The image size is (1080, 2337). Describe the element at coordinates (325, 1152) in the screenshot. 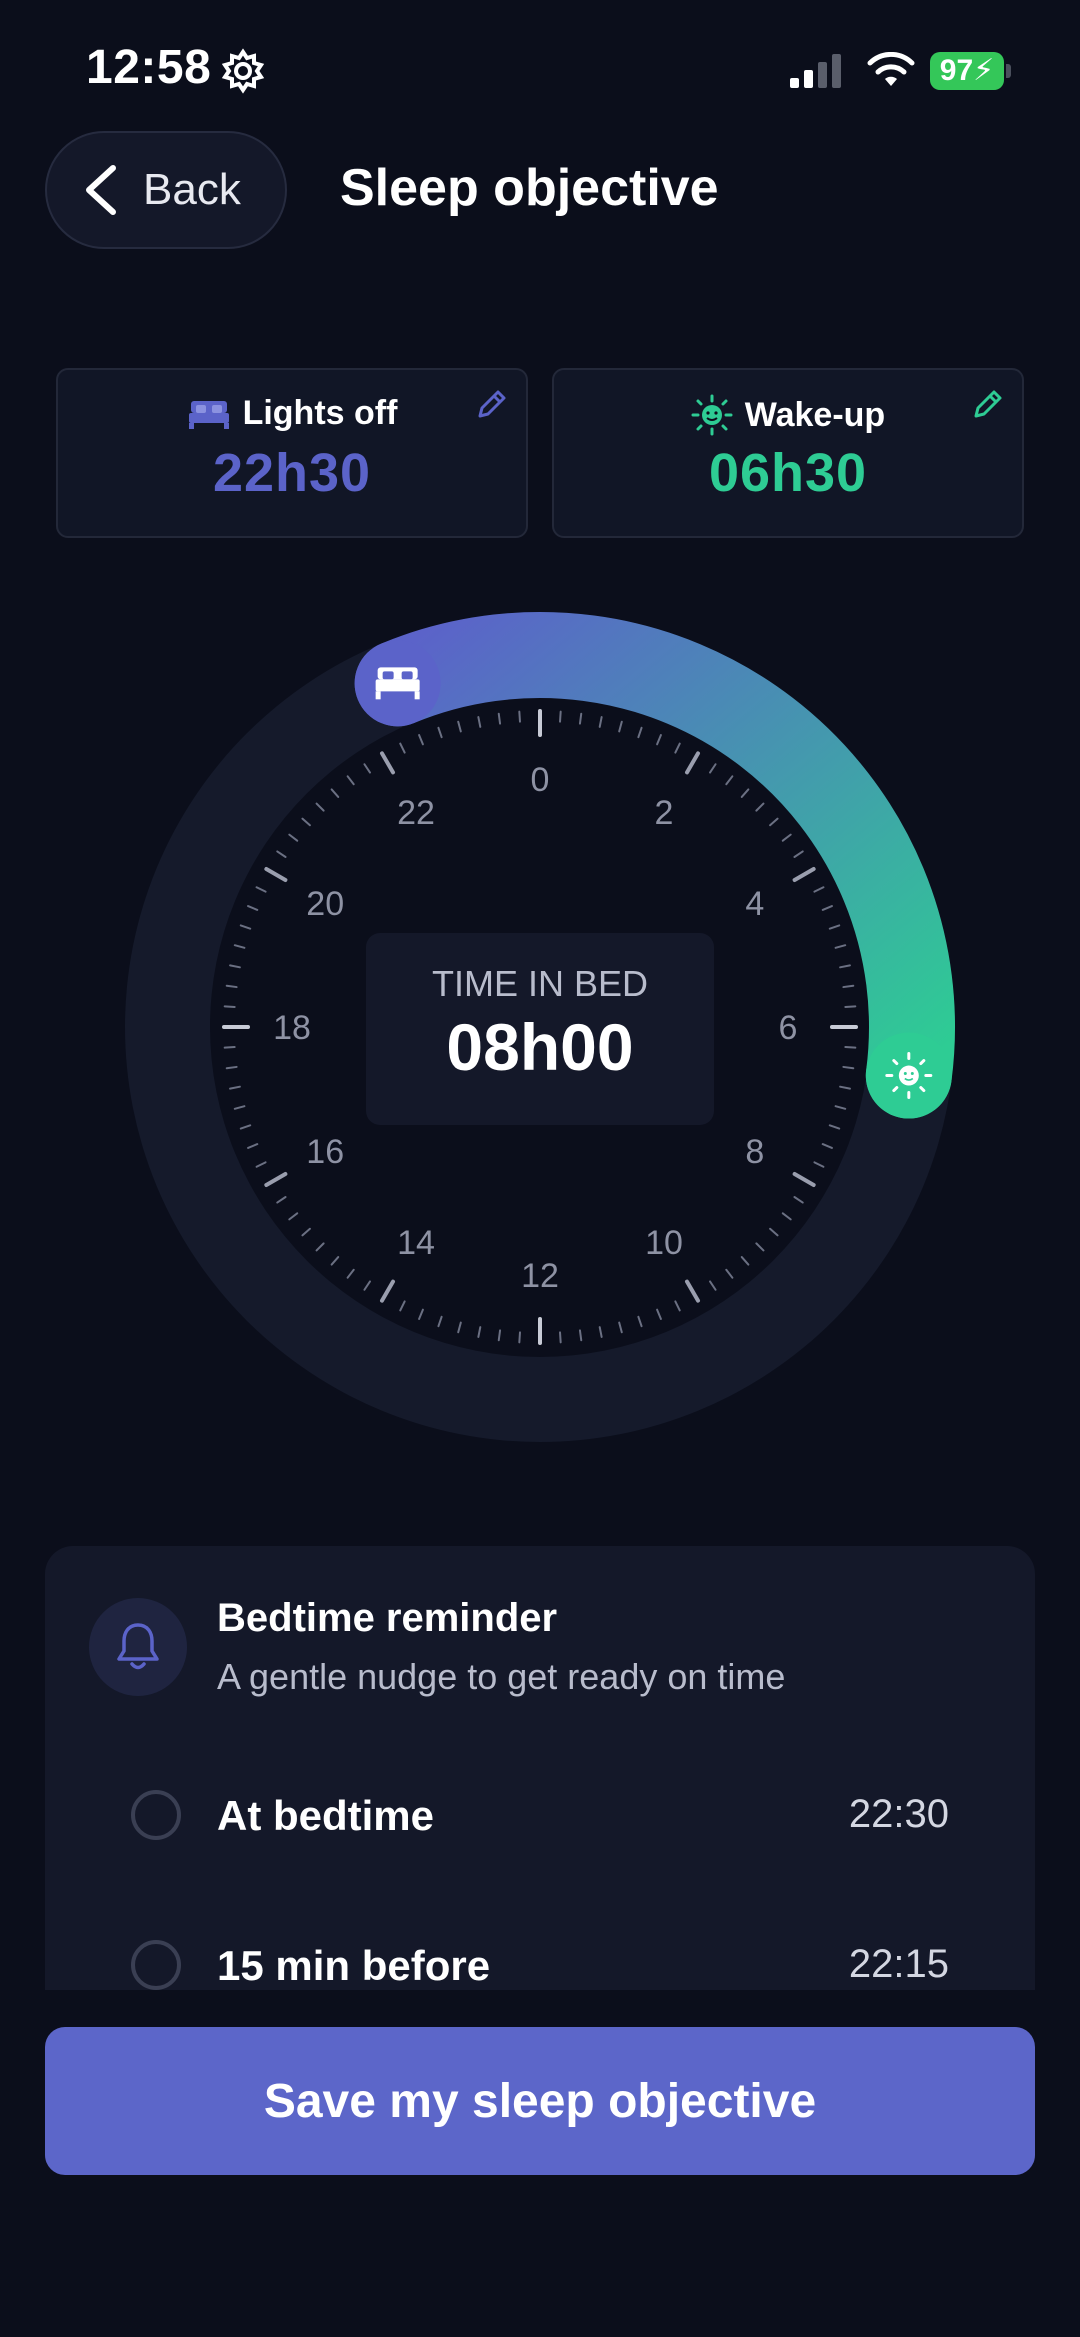

I see `hour-label: 16` at that location.